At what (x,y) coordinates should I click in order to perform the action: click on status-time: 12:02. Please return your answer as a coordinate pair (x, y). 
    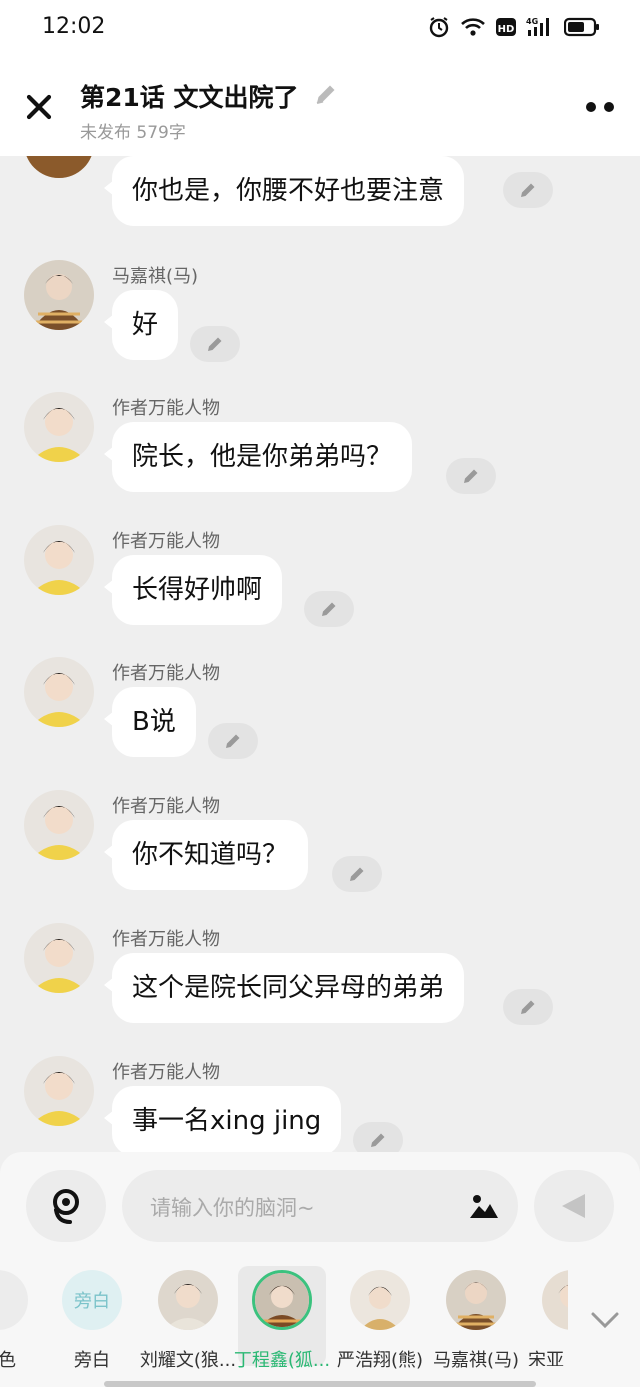
    Looking at the image, I should click on (74, 26).